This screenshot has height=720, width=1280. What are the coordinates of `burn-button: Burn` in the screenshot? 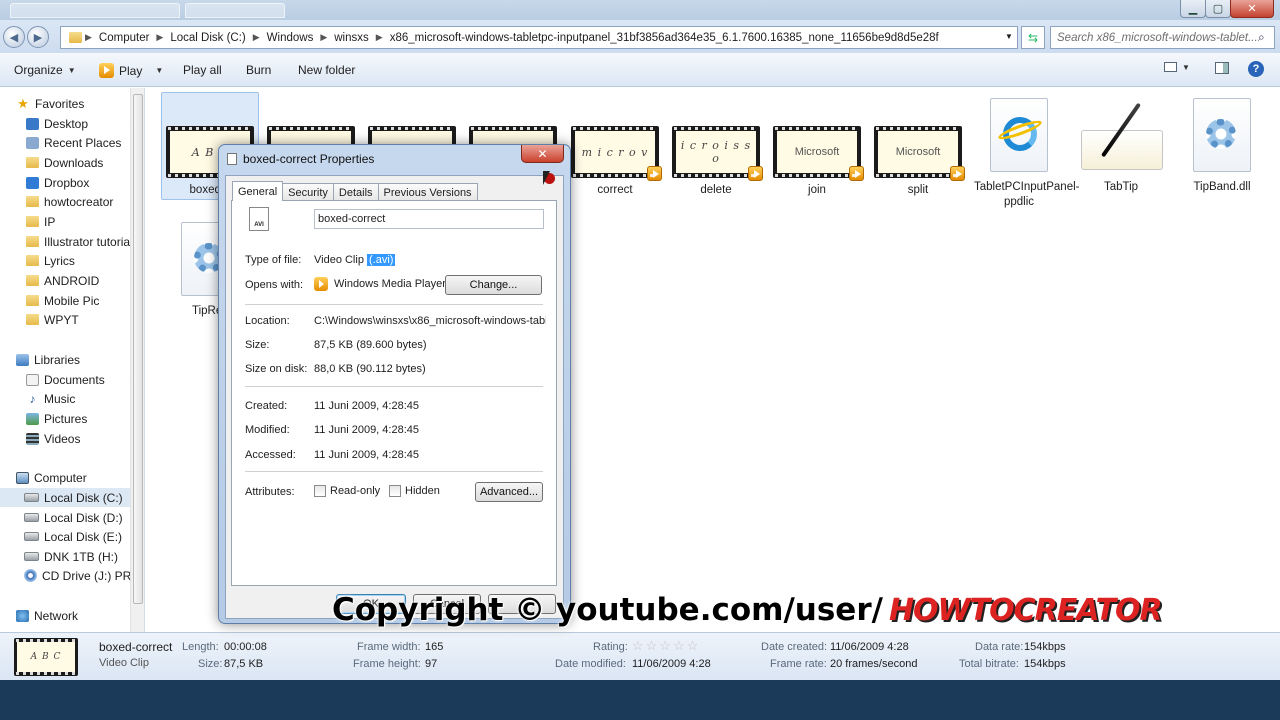 It's located at (258, 70).